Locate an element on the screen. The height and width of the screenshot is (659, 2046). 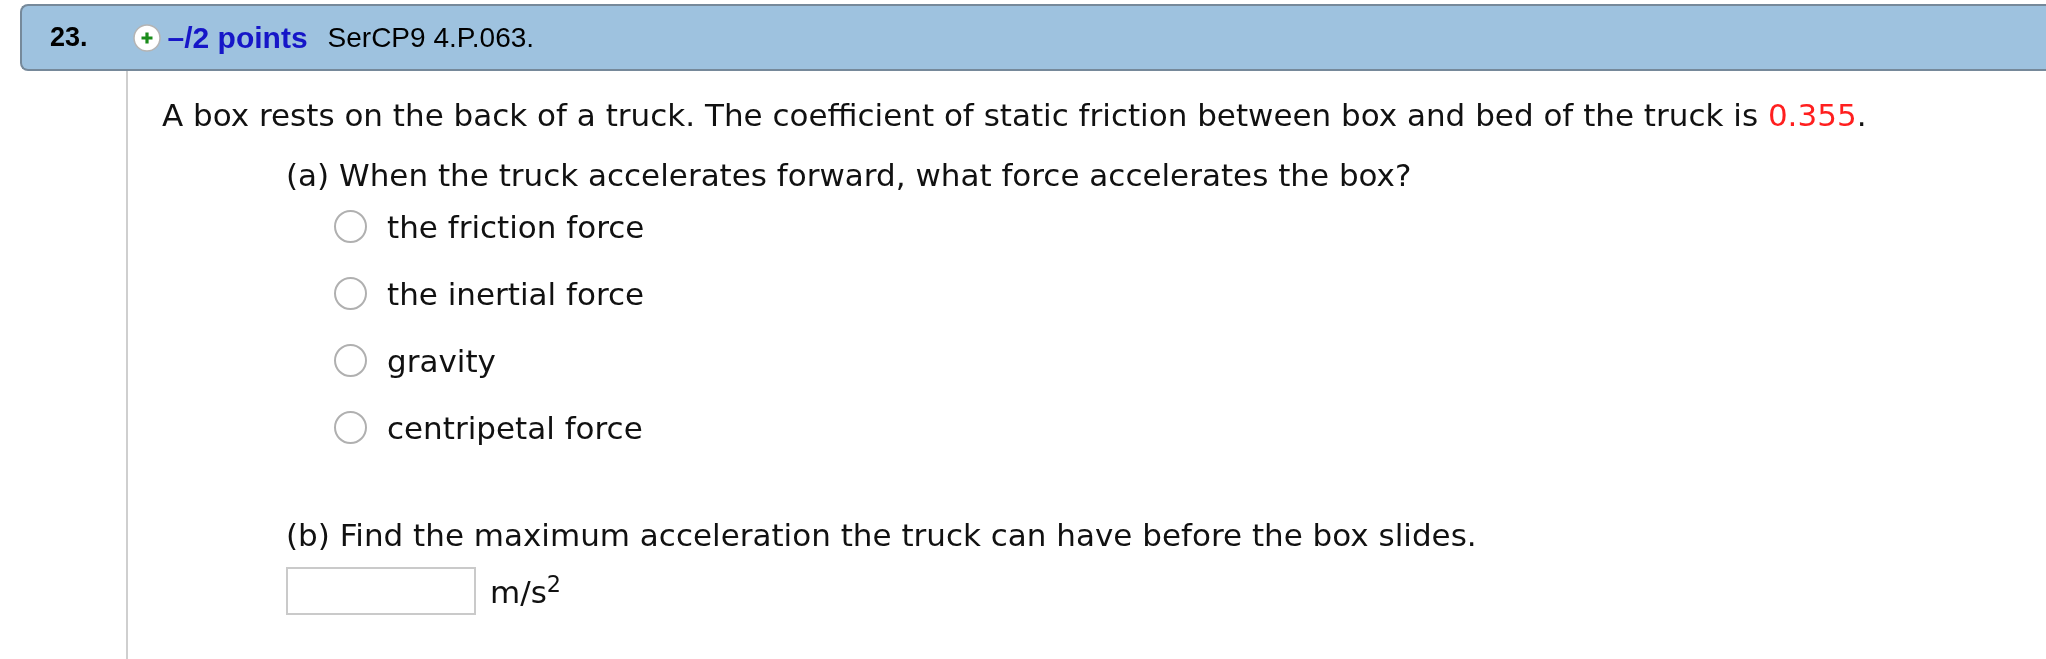
question-number: 23. is located at coordinates (69, 37).